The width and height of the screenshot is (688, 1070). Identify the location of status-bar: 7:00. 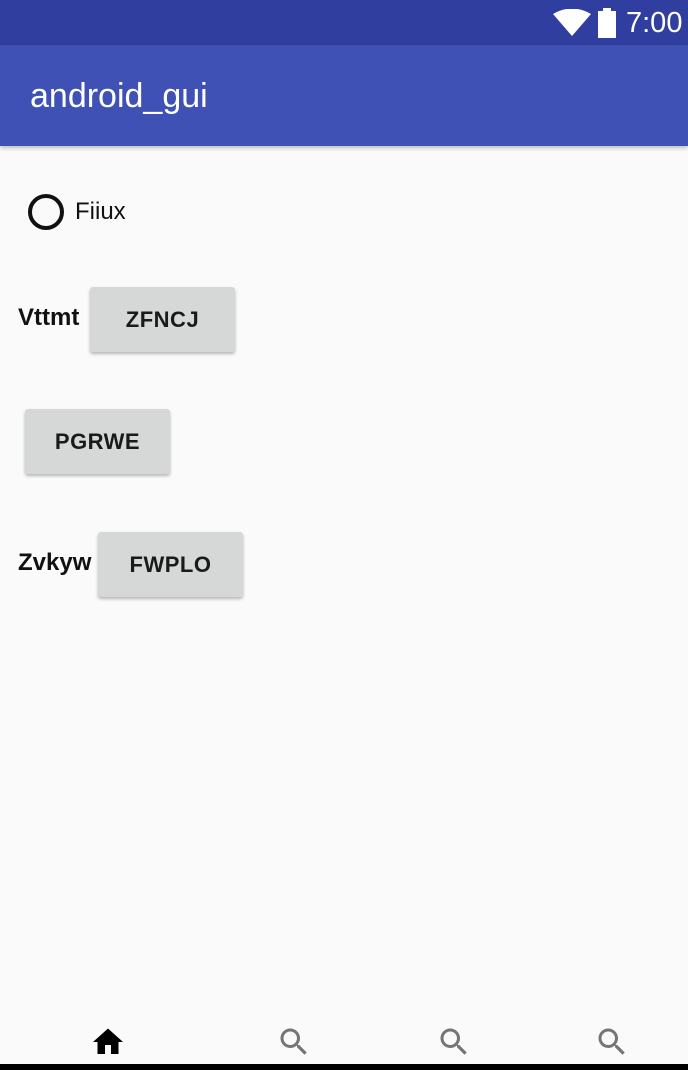
(344, 22).